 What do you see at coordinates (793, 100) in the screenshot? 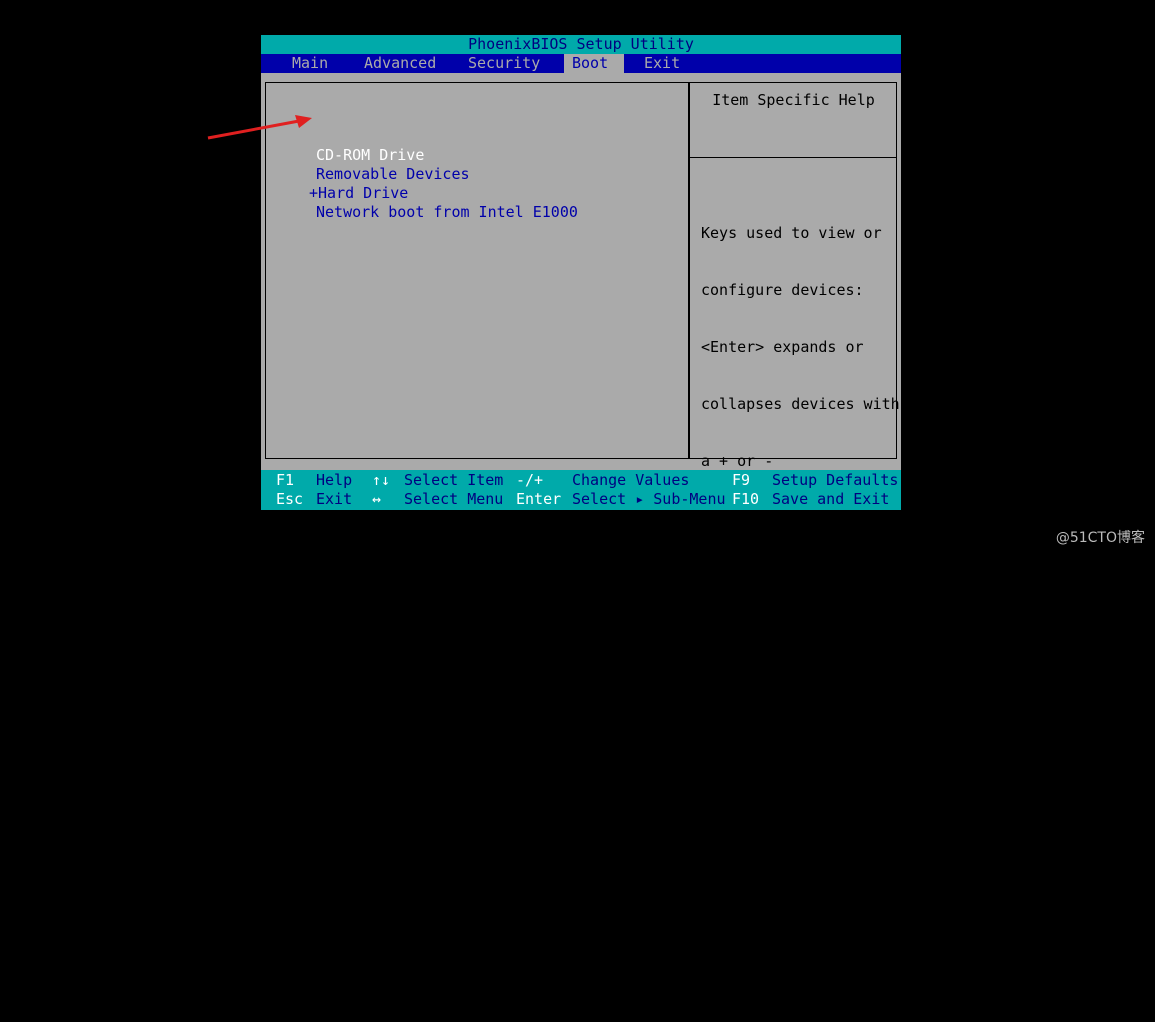
I see `help-title: Item Specific Help` at bounding box center [793, 100].